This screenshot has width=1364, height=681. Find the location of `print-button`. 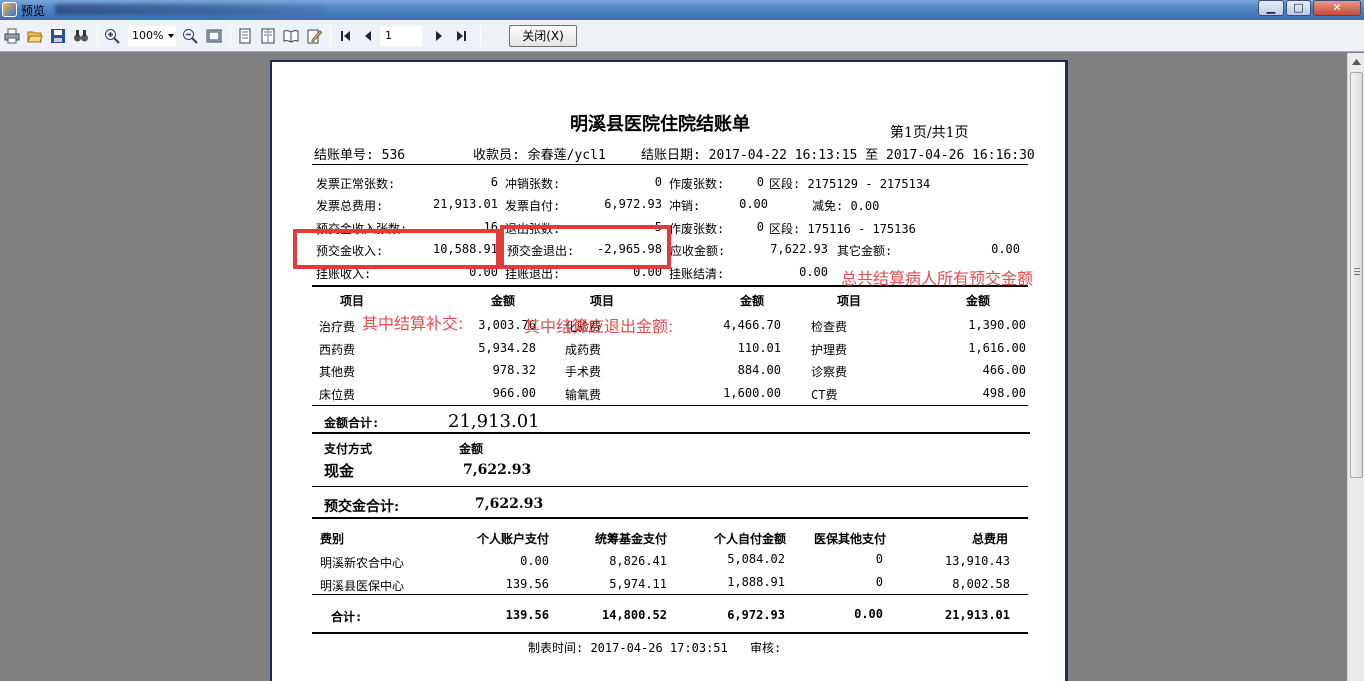

print-button is located at coordinates (12, 36).